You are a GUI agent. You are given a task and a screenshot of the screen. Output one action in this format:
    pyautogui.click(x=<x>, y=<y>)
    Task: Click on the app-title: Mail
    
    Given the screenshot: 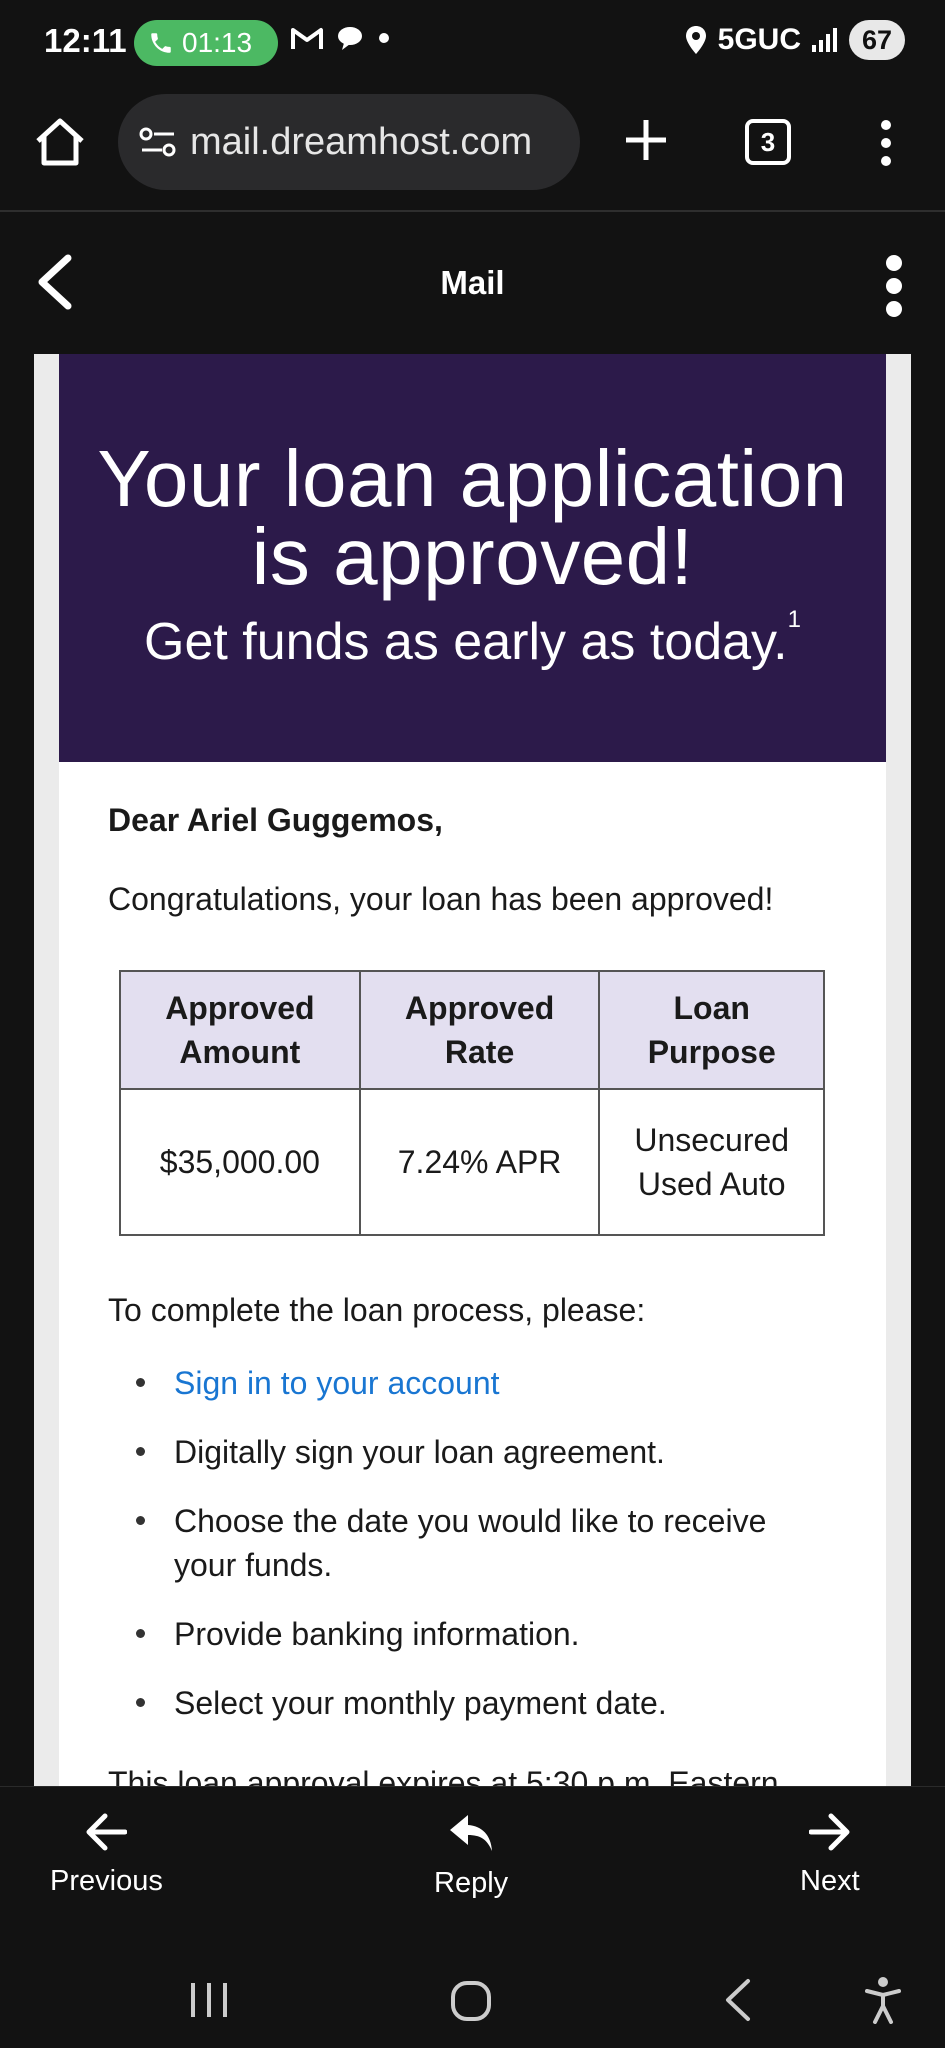 What is the action you would take?
    pyautogui.click(x=472, y=282)
    